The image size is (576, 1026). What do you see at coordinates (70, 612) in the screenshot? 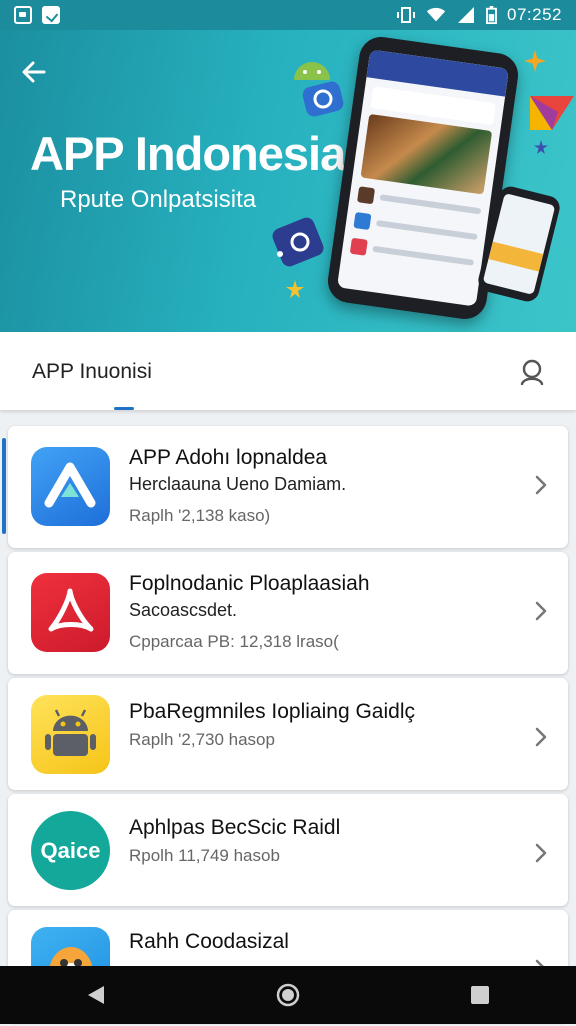
I see `acrobat-icon` at bounding box center [70, 612].